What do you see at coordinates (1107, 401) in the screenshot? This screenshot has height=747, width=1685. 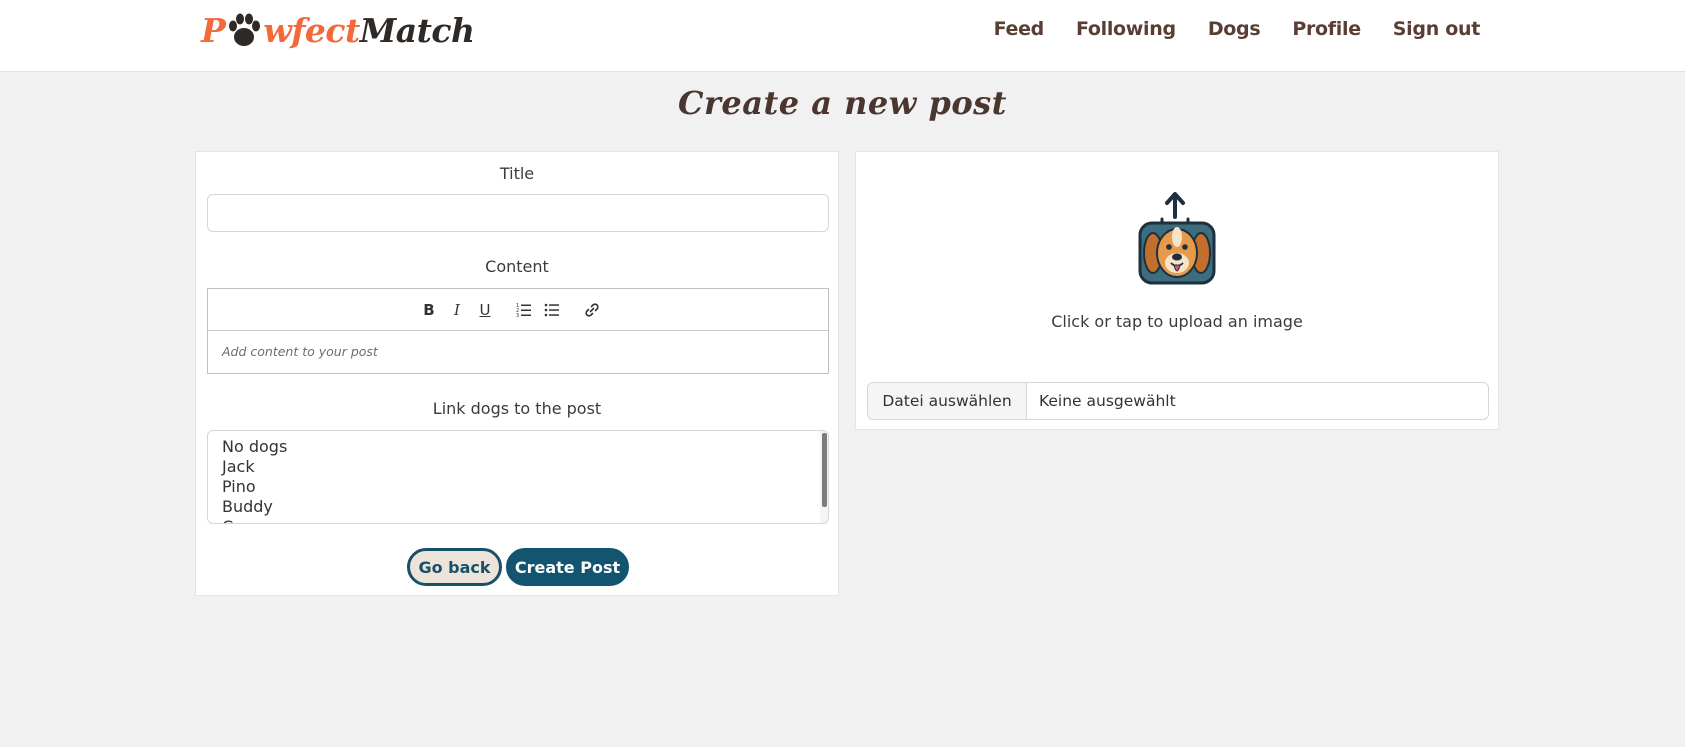 I see `file-name-display: Keine ausgewählt` at bounding box center [1107, 401].